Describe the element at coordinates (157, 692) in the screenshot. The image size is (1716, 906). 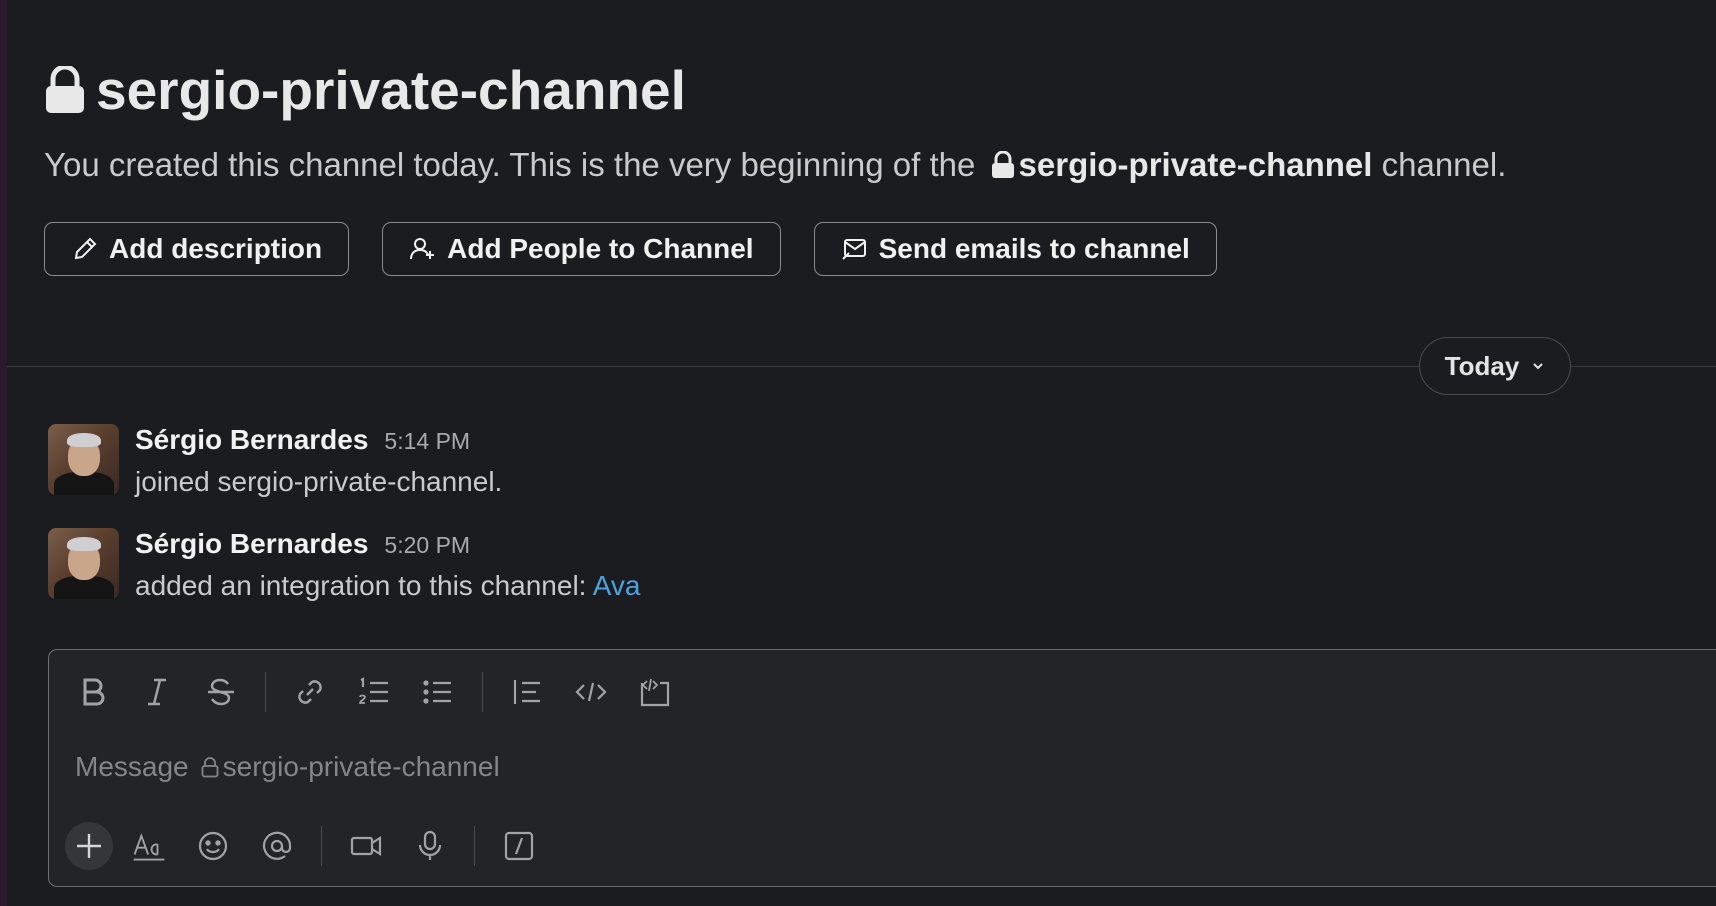
I see `italic-icon` at that location.